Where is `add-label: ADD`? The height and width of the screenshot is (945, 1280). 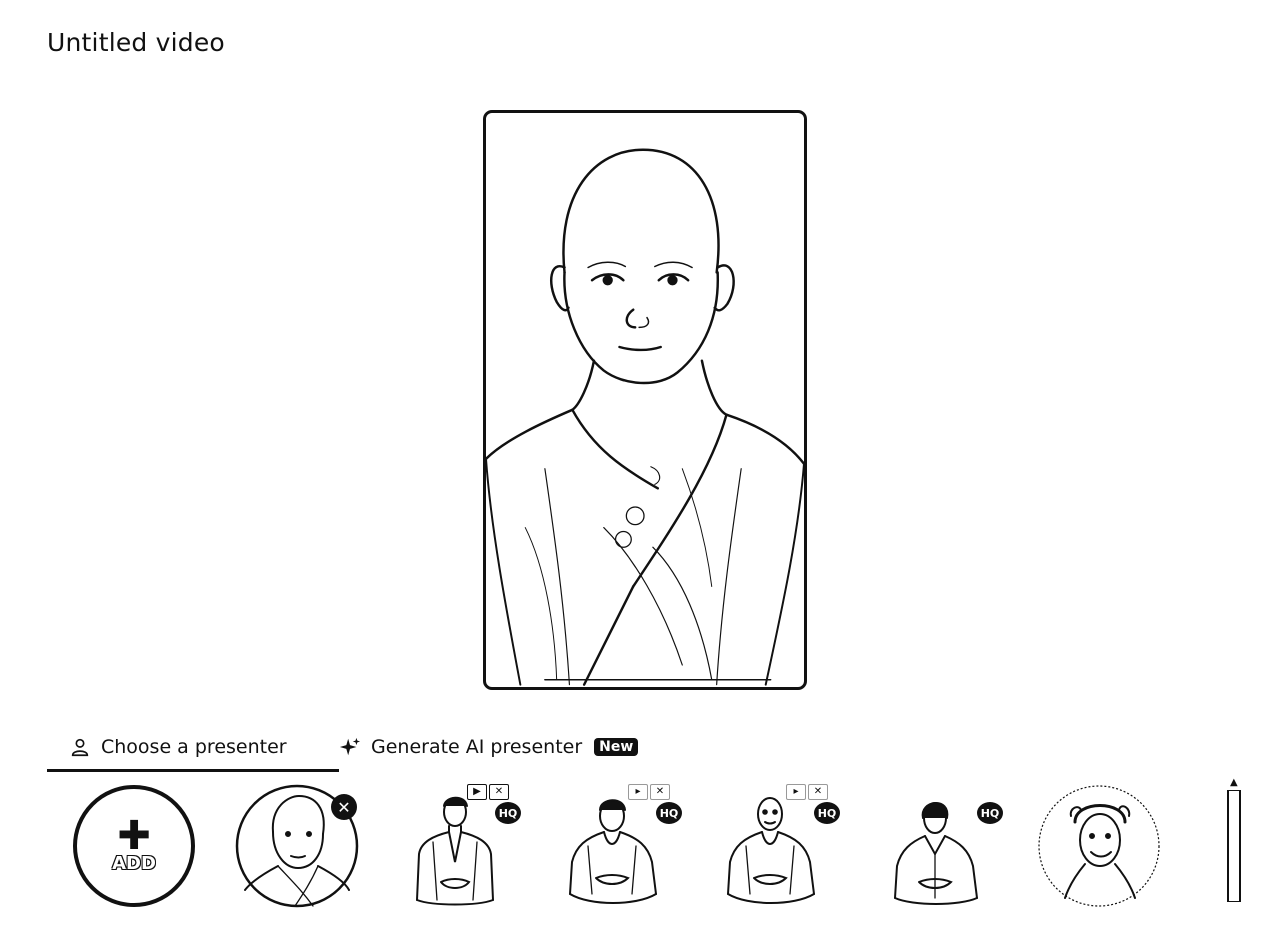
add-label: ADD is located at coordinates (134, 863).